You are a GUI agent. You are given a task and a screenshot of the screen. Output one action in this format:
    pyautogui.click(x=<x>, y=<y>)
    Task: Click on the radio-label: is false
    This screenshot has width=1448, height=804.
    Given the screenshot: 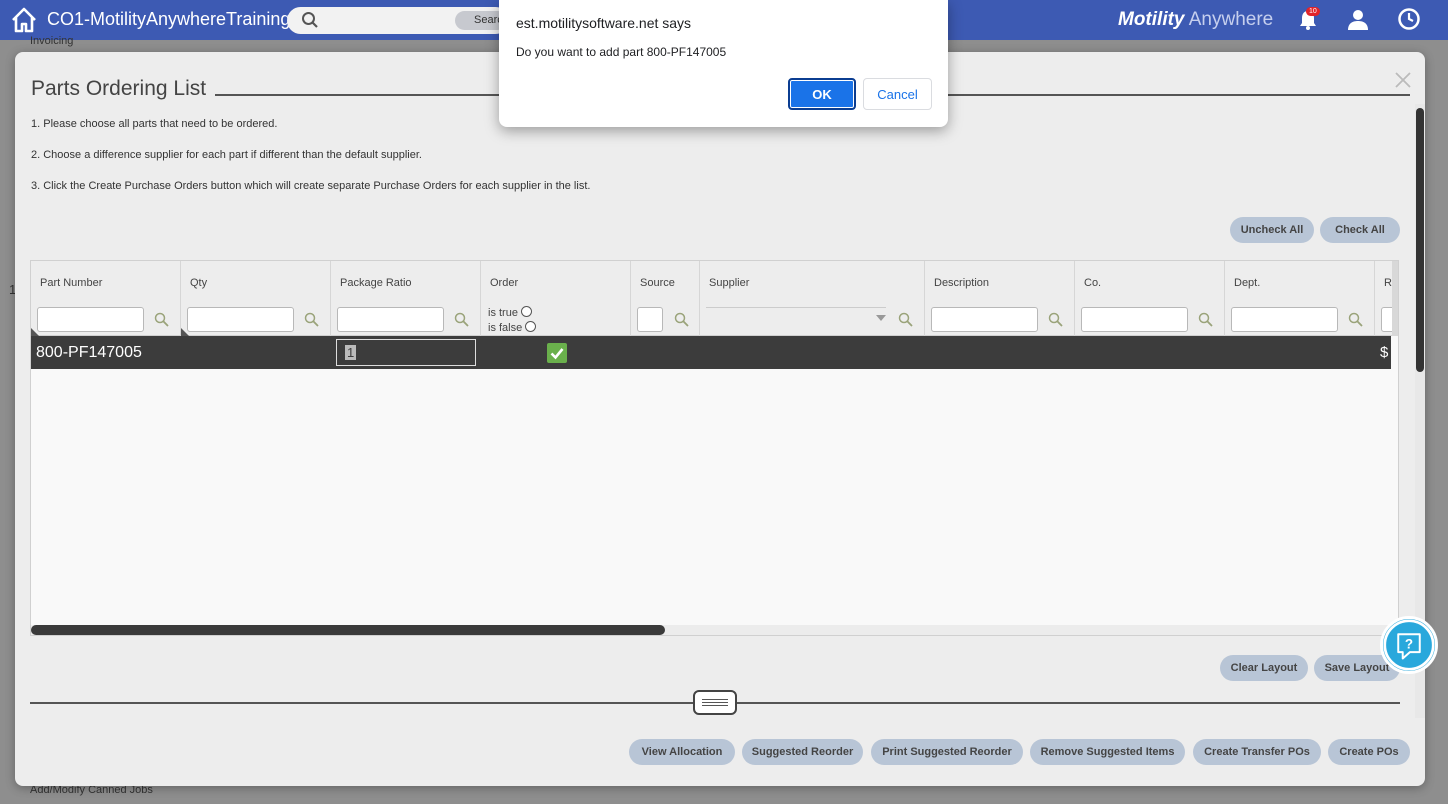 What is the action you would take?
    pyautogui.click(x=505, y=328)
    